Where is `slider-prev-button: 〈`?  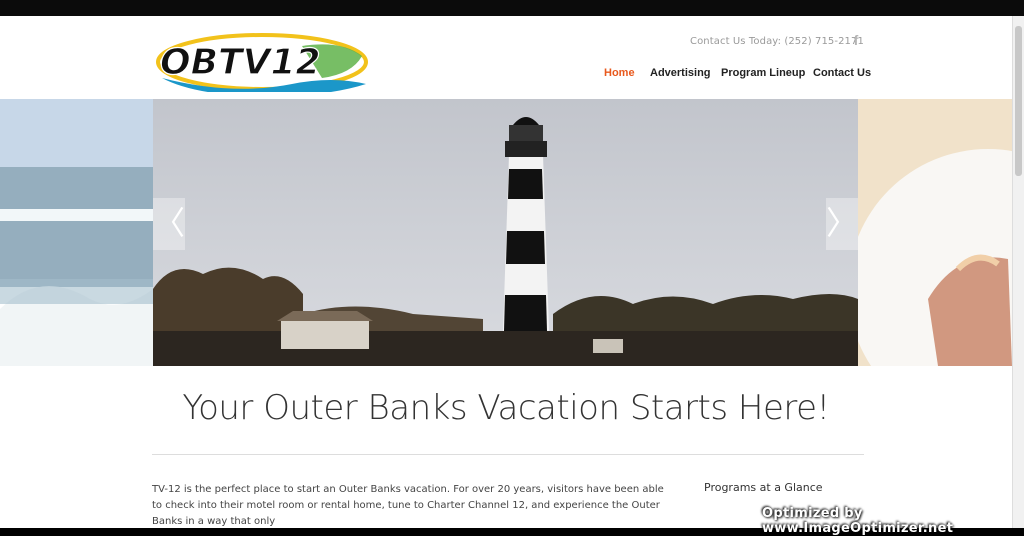 slider-prev-button: 〈 is located at coordinates (169, 224).